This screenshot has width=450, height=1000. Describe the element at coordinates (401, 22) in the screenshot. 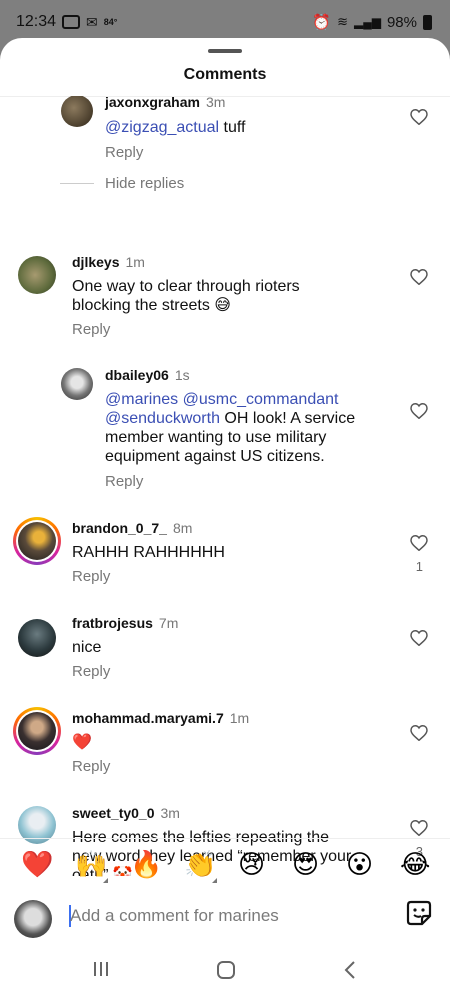

I see `battery-percent: 98%` at that location.